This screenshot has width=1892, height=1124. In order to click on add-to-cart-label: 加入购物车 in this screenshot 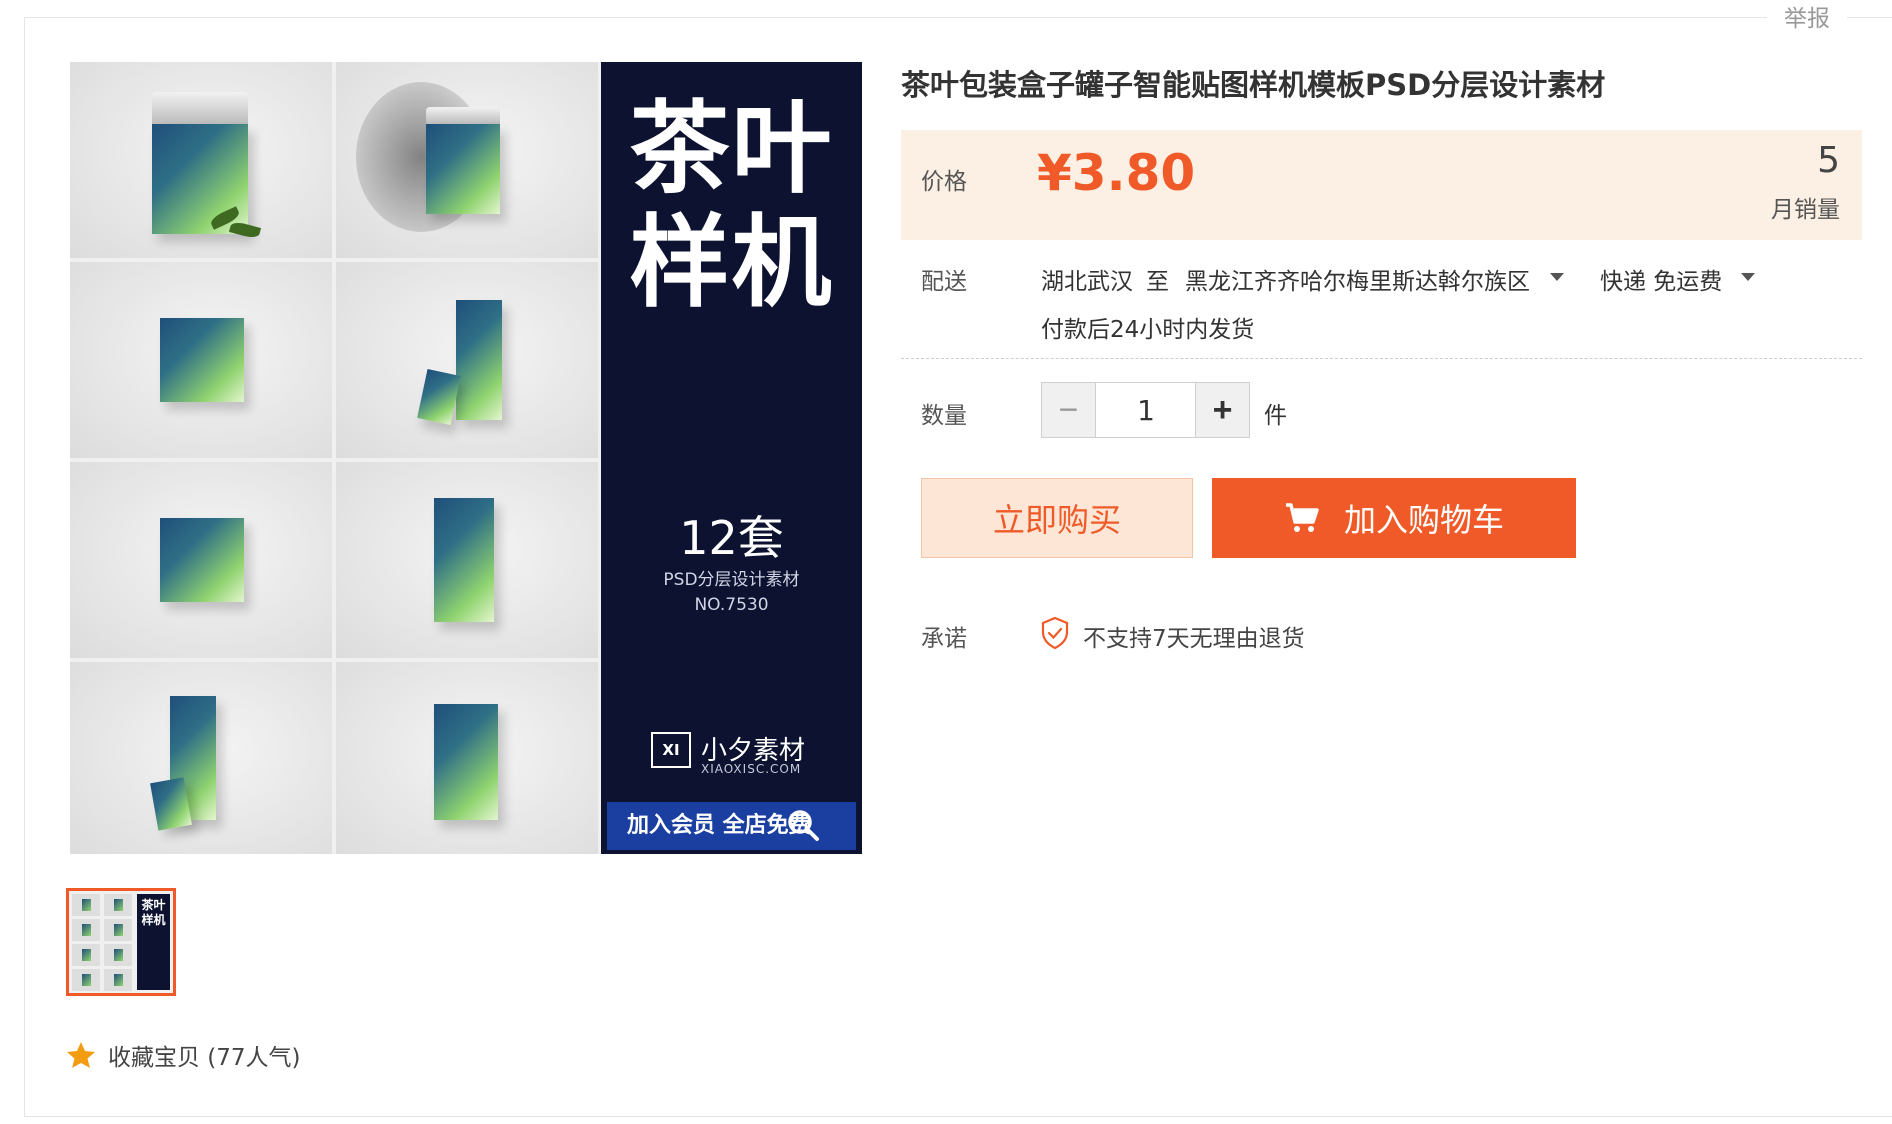, I will do `click(1423, 520)`.